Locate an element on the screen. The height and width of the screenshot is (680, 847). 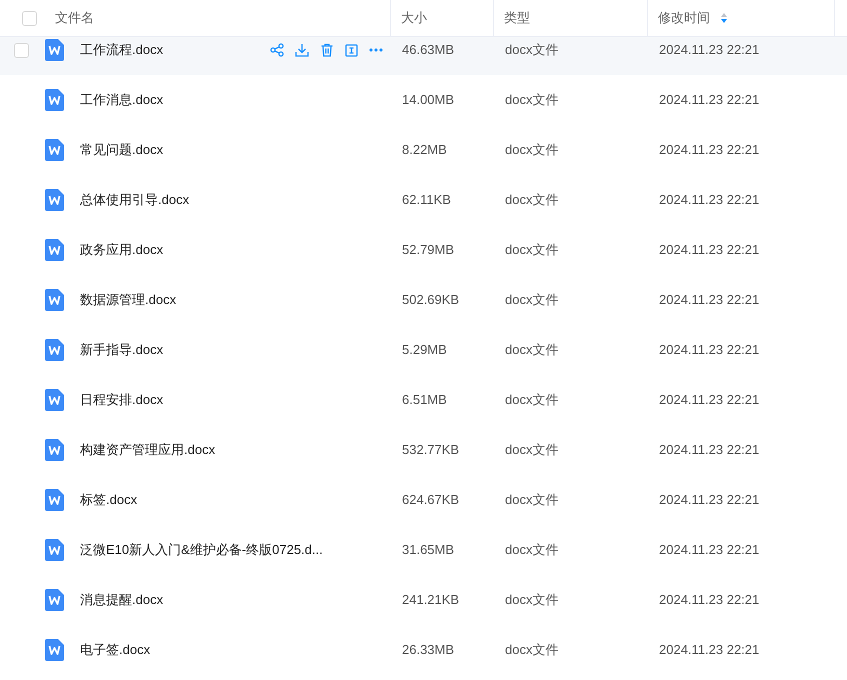
file-size: 532.77KB is located at coordinates (431, 450).